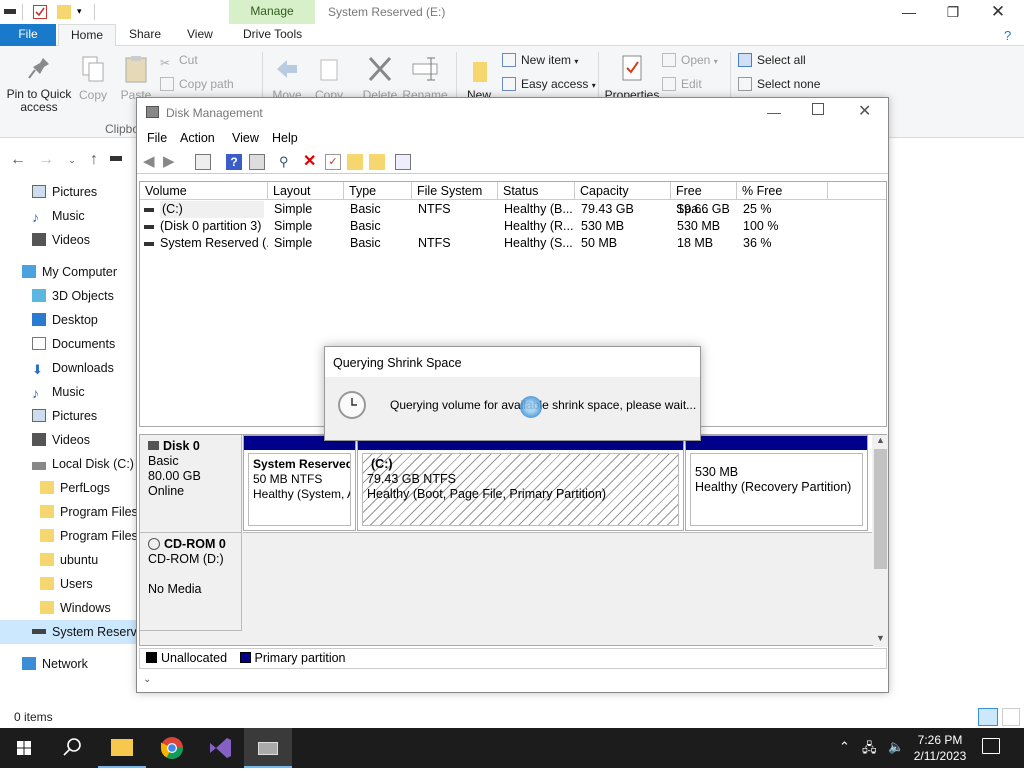  What do you see at coordinates (197, 138) in the screenshot?
I see `menu-action: Action` at bounding box center [197, 138].